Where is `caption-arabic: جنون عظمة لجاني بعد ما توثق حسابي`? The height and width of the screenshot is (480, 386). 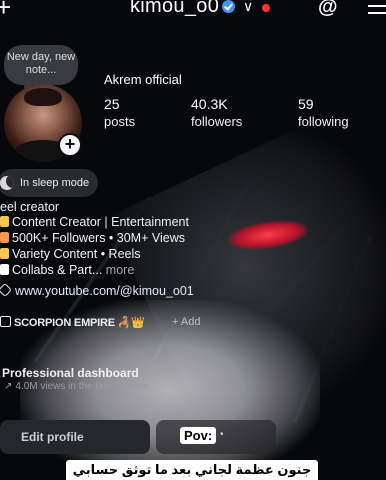 caption-arabic: جنون عظمة لجاني بعد ما توثق حسابي is located at coordinates (192, 470).